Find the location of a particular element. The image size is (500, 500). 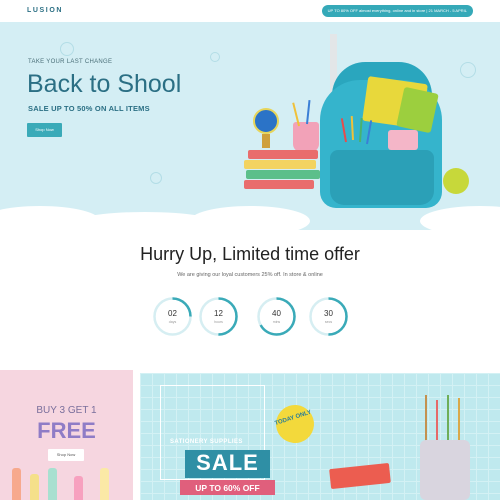

hero-subtitle: SALE UP TO 50% ON ALL ITEMS is located at coordinates (89, 108).